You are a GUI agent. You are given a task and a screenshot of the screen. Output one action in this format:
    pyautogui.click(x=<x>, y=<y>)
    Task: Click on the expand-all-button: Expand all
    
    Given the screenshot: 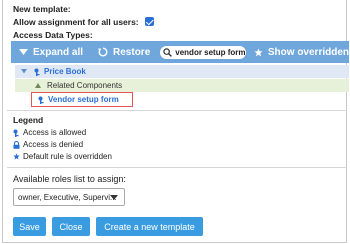 What is the action you would take?
    pyautogui.click(x=51, y=52)
    